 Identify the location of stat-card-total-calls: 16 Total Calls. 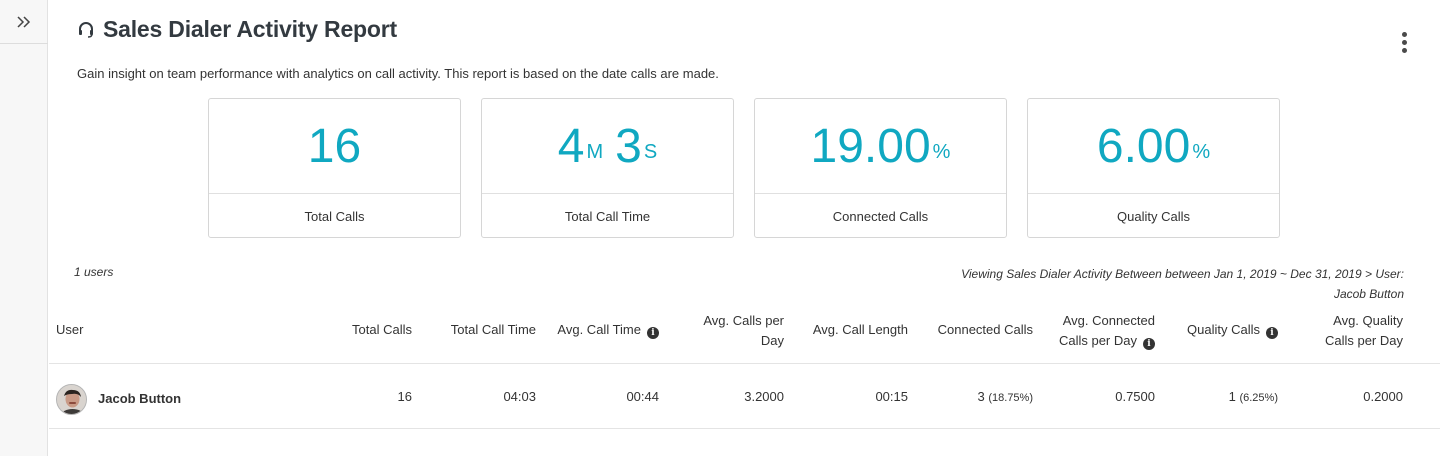
(334, 168).